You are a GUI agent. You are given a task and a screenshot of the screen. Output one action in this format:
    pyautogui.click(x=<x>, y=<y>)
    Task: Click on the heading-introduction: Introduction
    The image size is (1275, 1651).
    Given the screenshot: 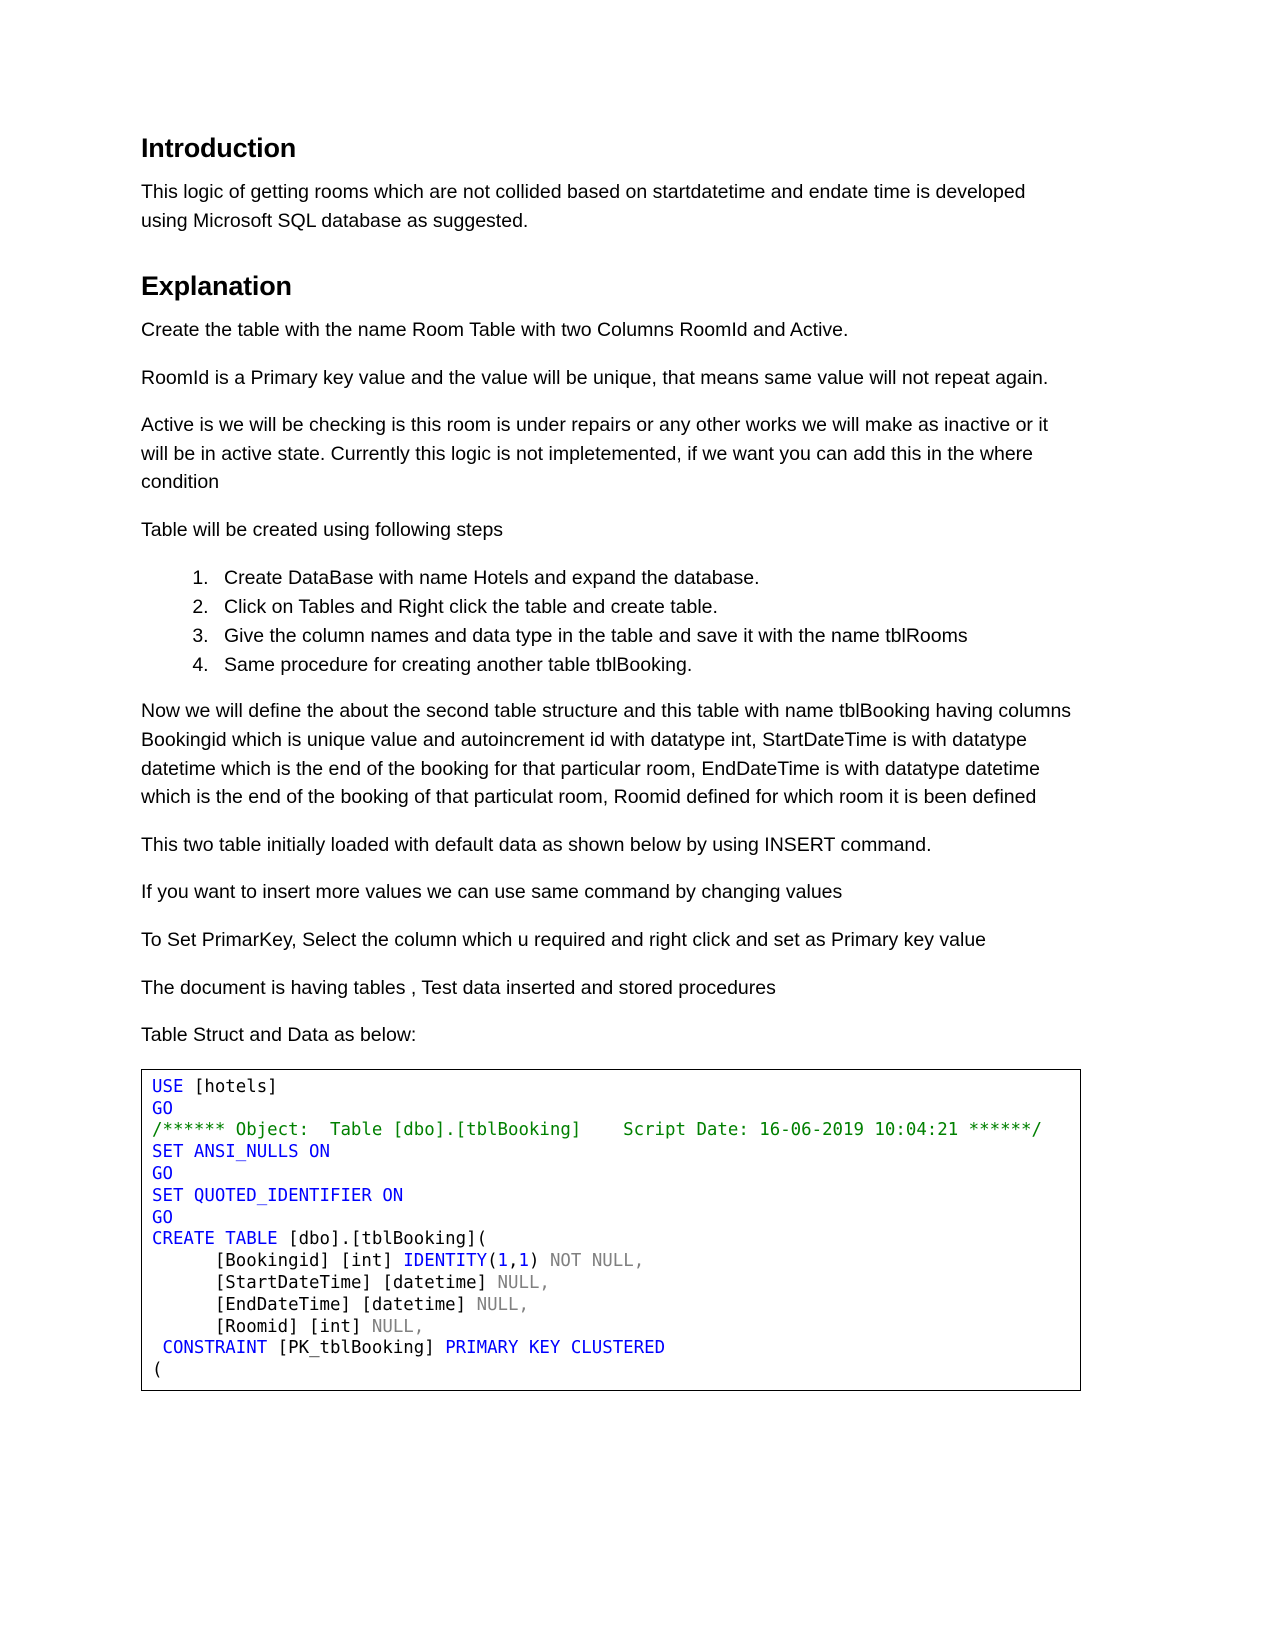 What is the action you would take?
    pyautogui.click(x=219, y=148)
    